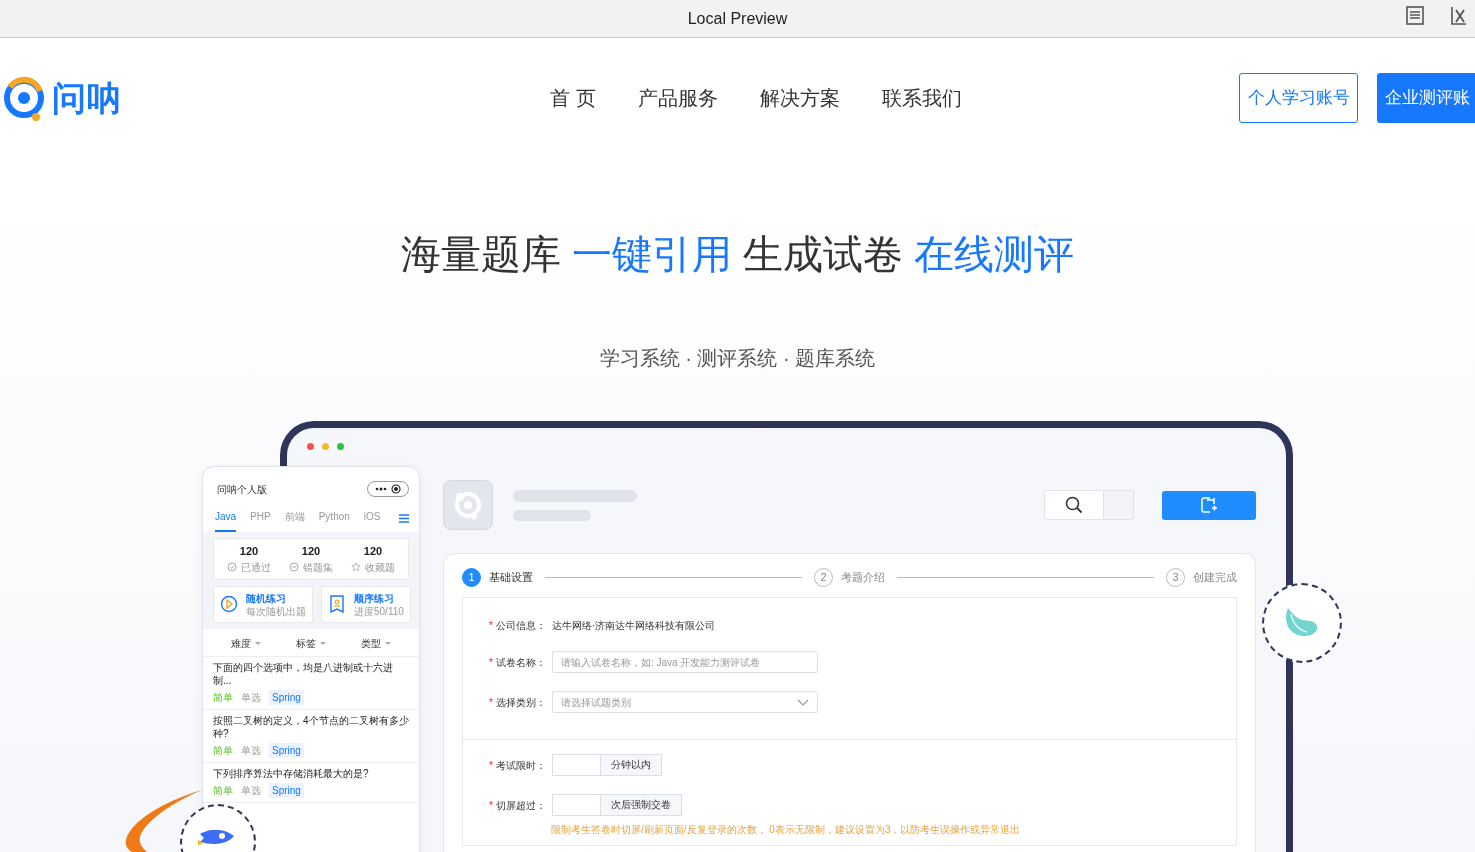  What do you see at coordinates (823, 577) in the screenshot?
I see `step-number: 2` at bounding box center [823, 577].